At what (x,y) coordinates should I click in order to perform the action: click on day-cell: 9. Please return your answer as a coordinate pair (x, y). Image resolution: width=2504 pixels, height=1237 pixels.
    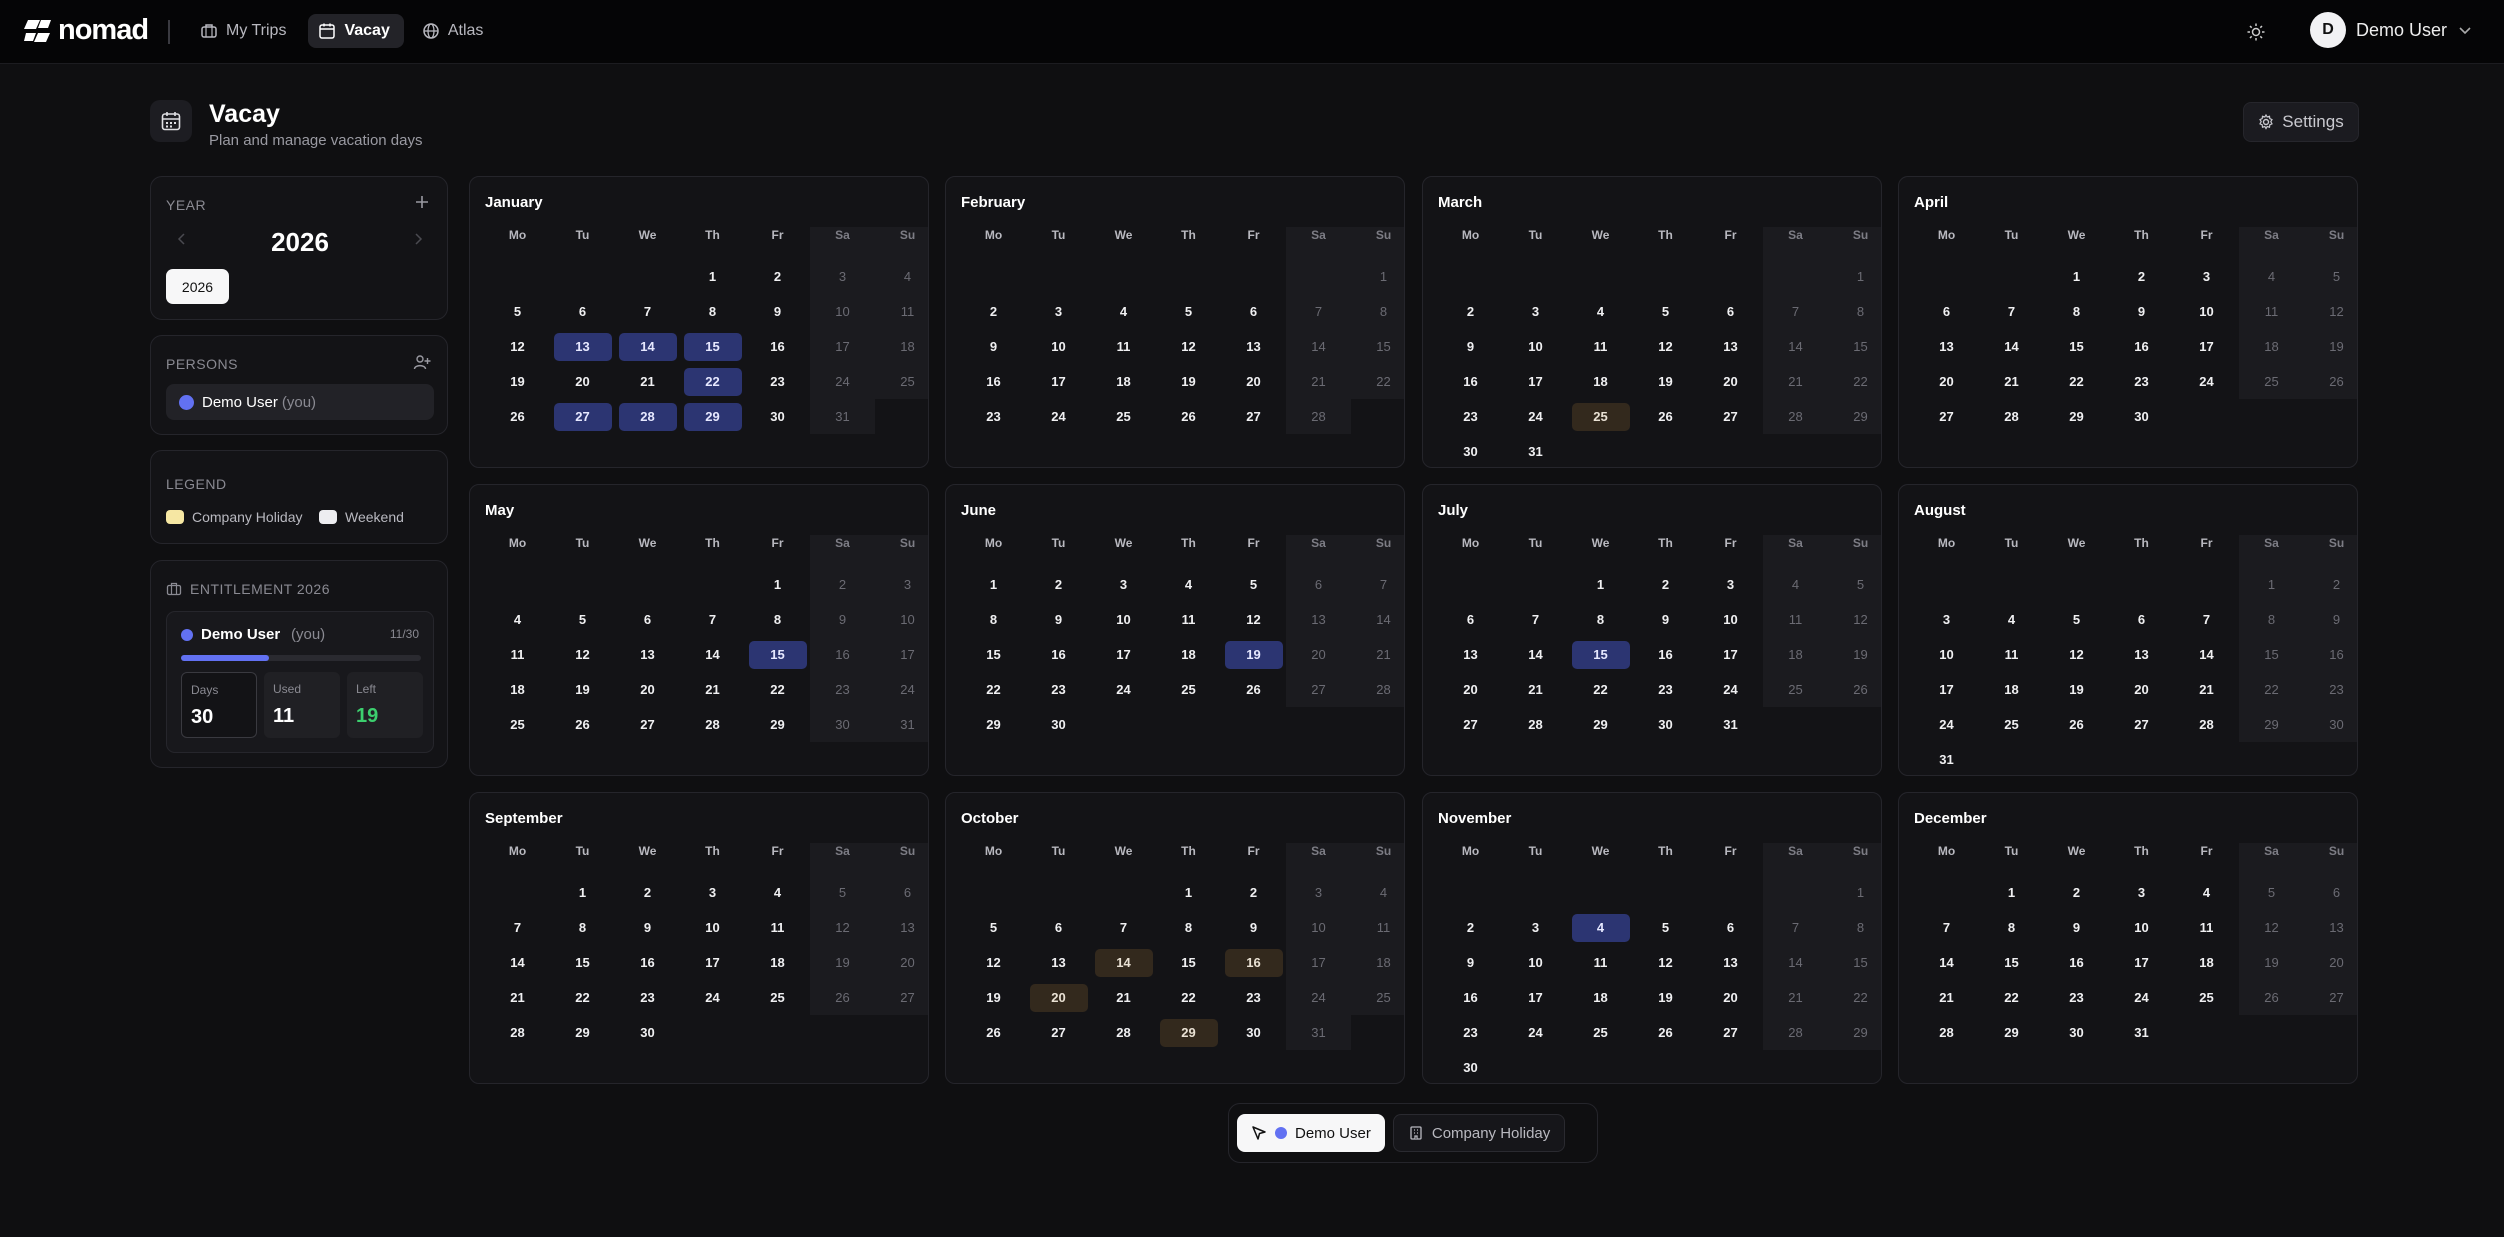
    Looking at the image, I should click on (1470, 346).